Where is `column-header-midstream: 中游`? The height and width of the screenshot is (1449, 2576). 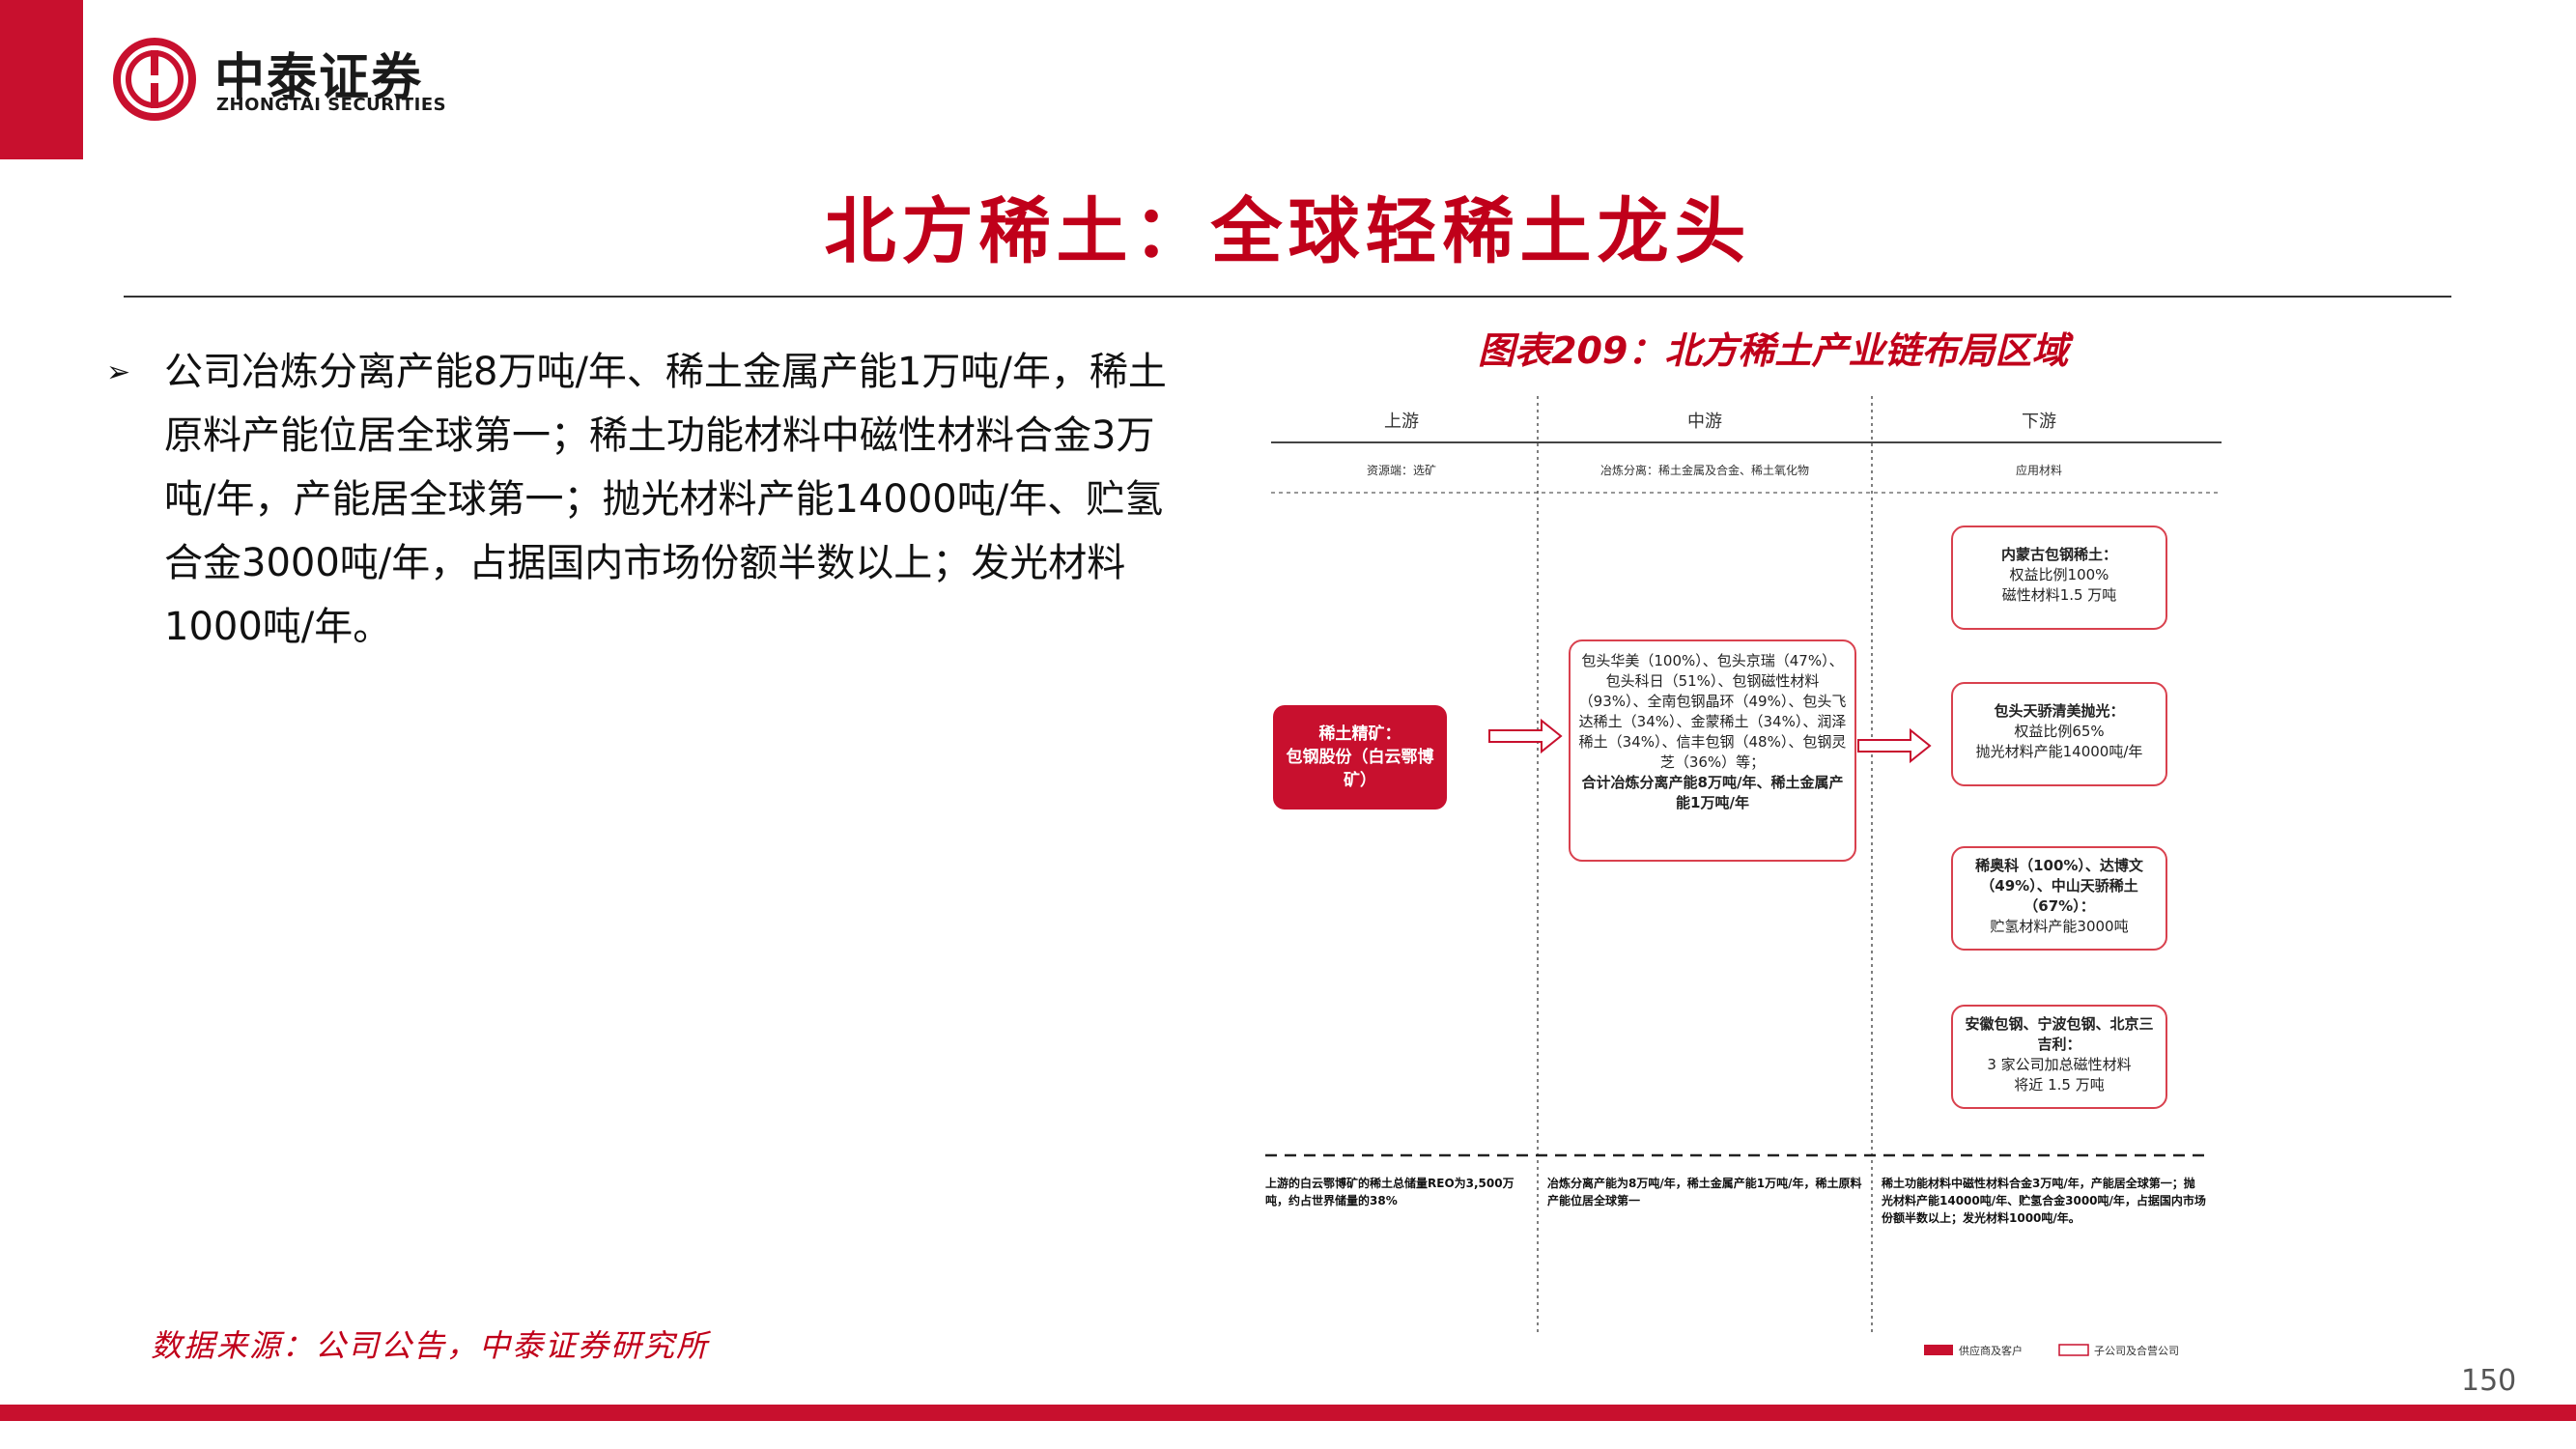 column-header-midstream: 中游 is located at coordinates (1704, 422).